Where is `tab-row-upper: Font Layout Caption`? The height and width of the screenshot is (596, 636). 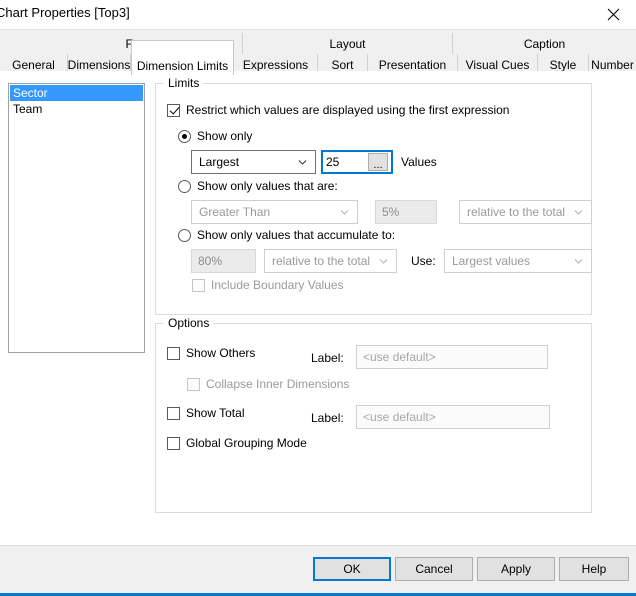 tab-row-upper: Font Layout Caption is located at coordinates (318, 43).